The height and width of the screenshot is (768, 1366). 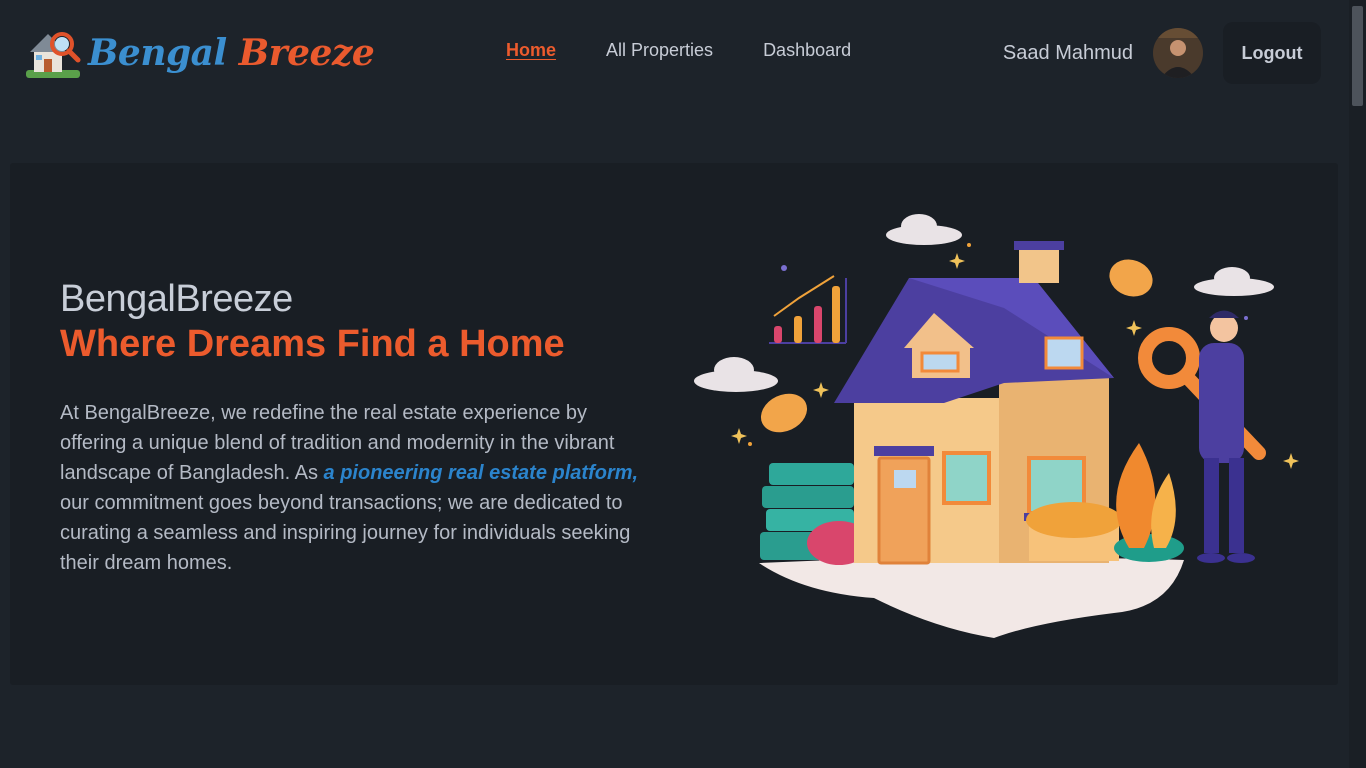 I want to click on hero-brand-title: BengalBreeze, so click(x=176, y=299).